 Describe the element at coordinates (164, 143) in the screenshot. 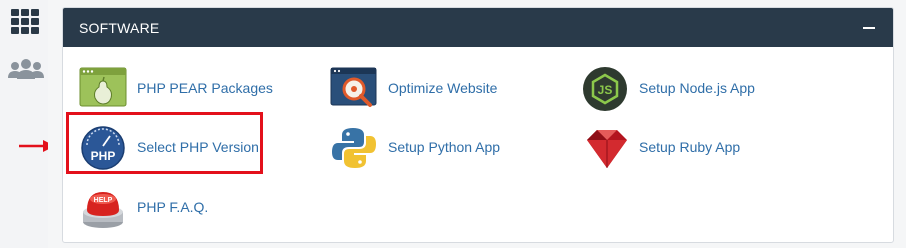

I see `highlight-box` at that location.